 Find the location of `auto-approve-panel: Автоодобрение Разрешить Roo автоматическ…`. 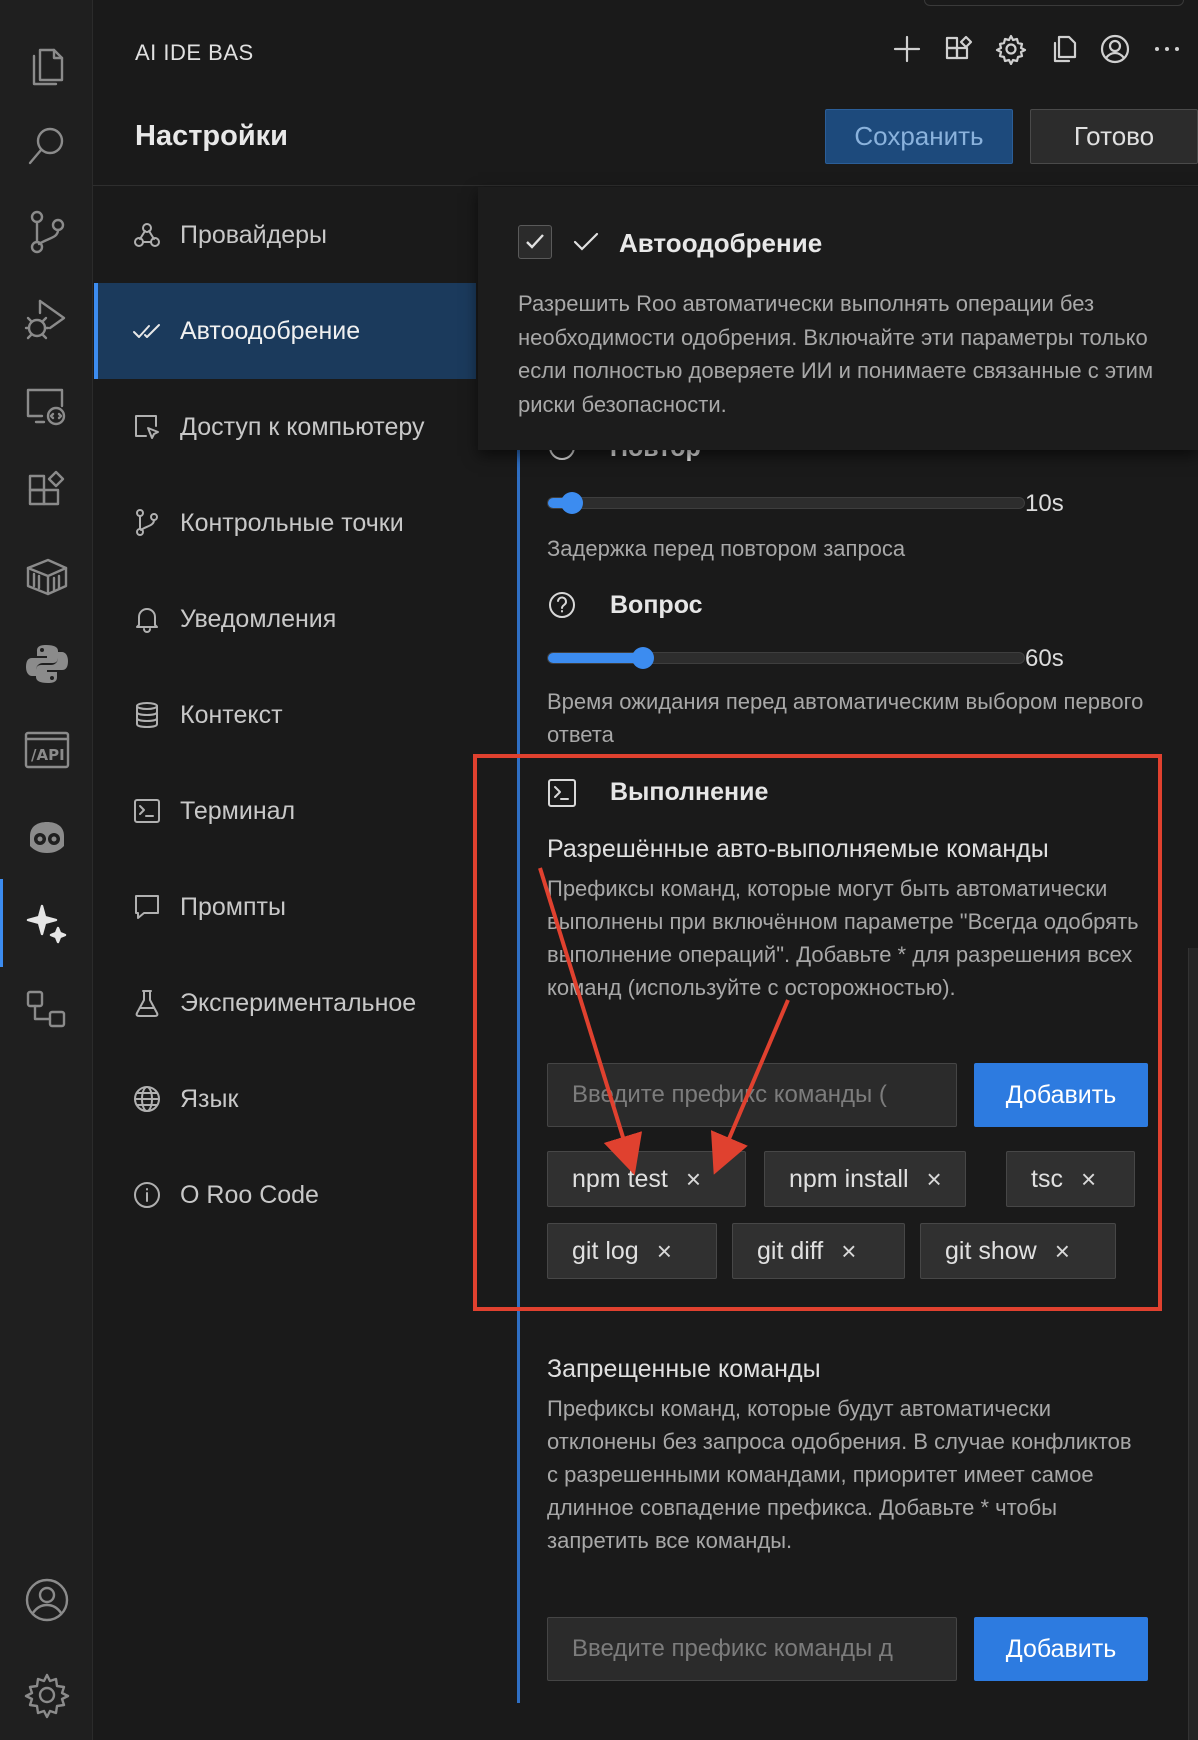

auto-approve-panel: Автоодобрение Разрешить Roo автоматическ… is located at coordinates (838, 318).